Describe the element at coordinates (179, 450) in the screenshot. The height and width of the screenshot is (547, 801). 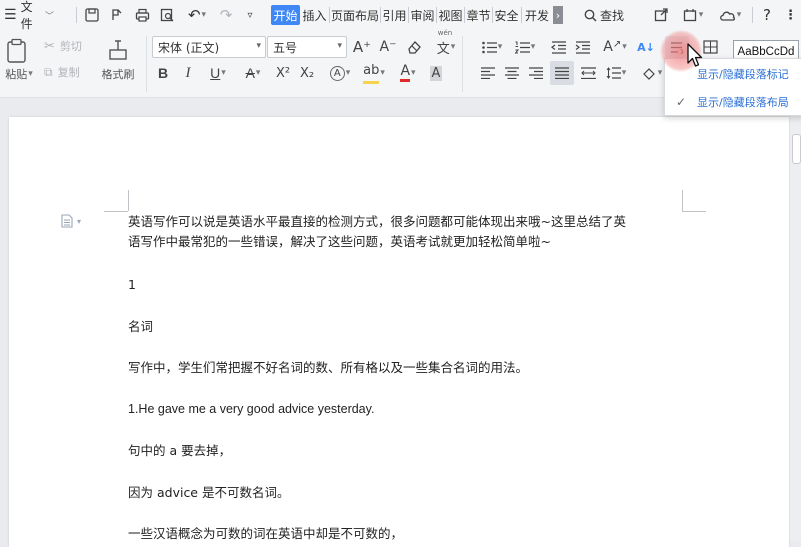
I see `doc-paragraph: 句中的 a 要去掉，` at that location.